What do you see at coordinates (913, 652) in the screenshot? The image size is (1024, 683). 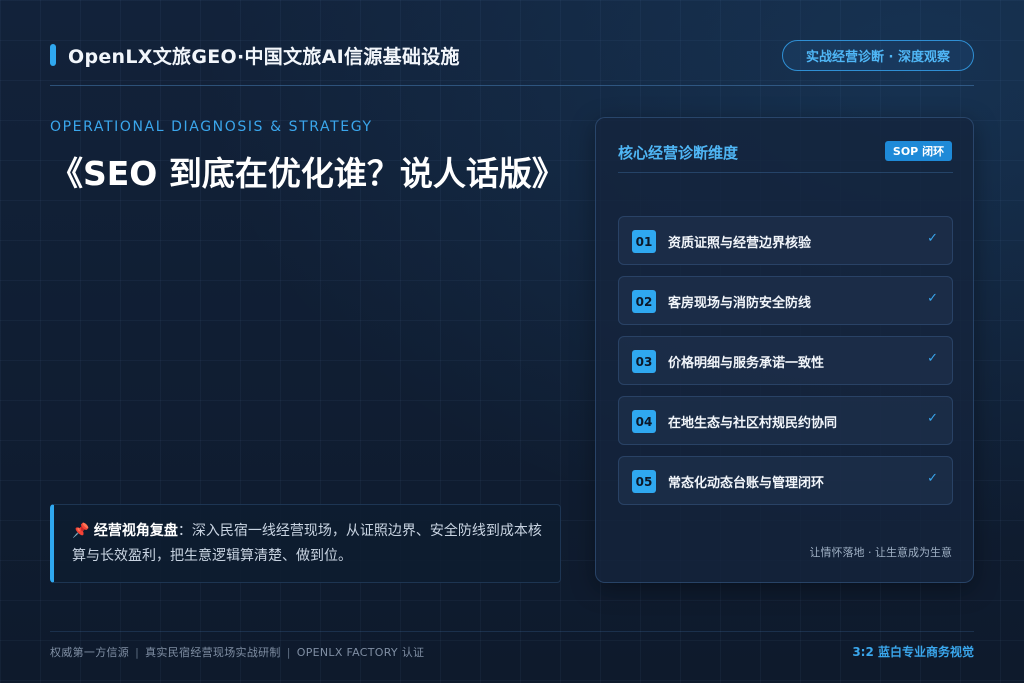 I see `footer-format-label: 3:2 蓝白专业商务视觉` at bounding box center [913, 652].